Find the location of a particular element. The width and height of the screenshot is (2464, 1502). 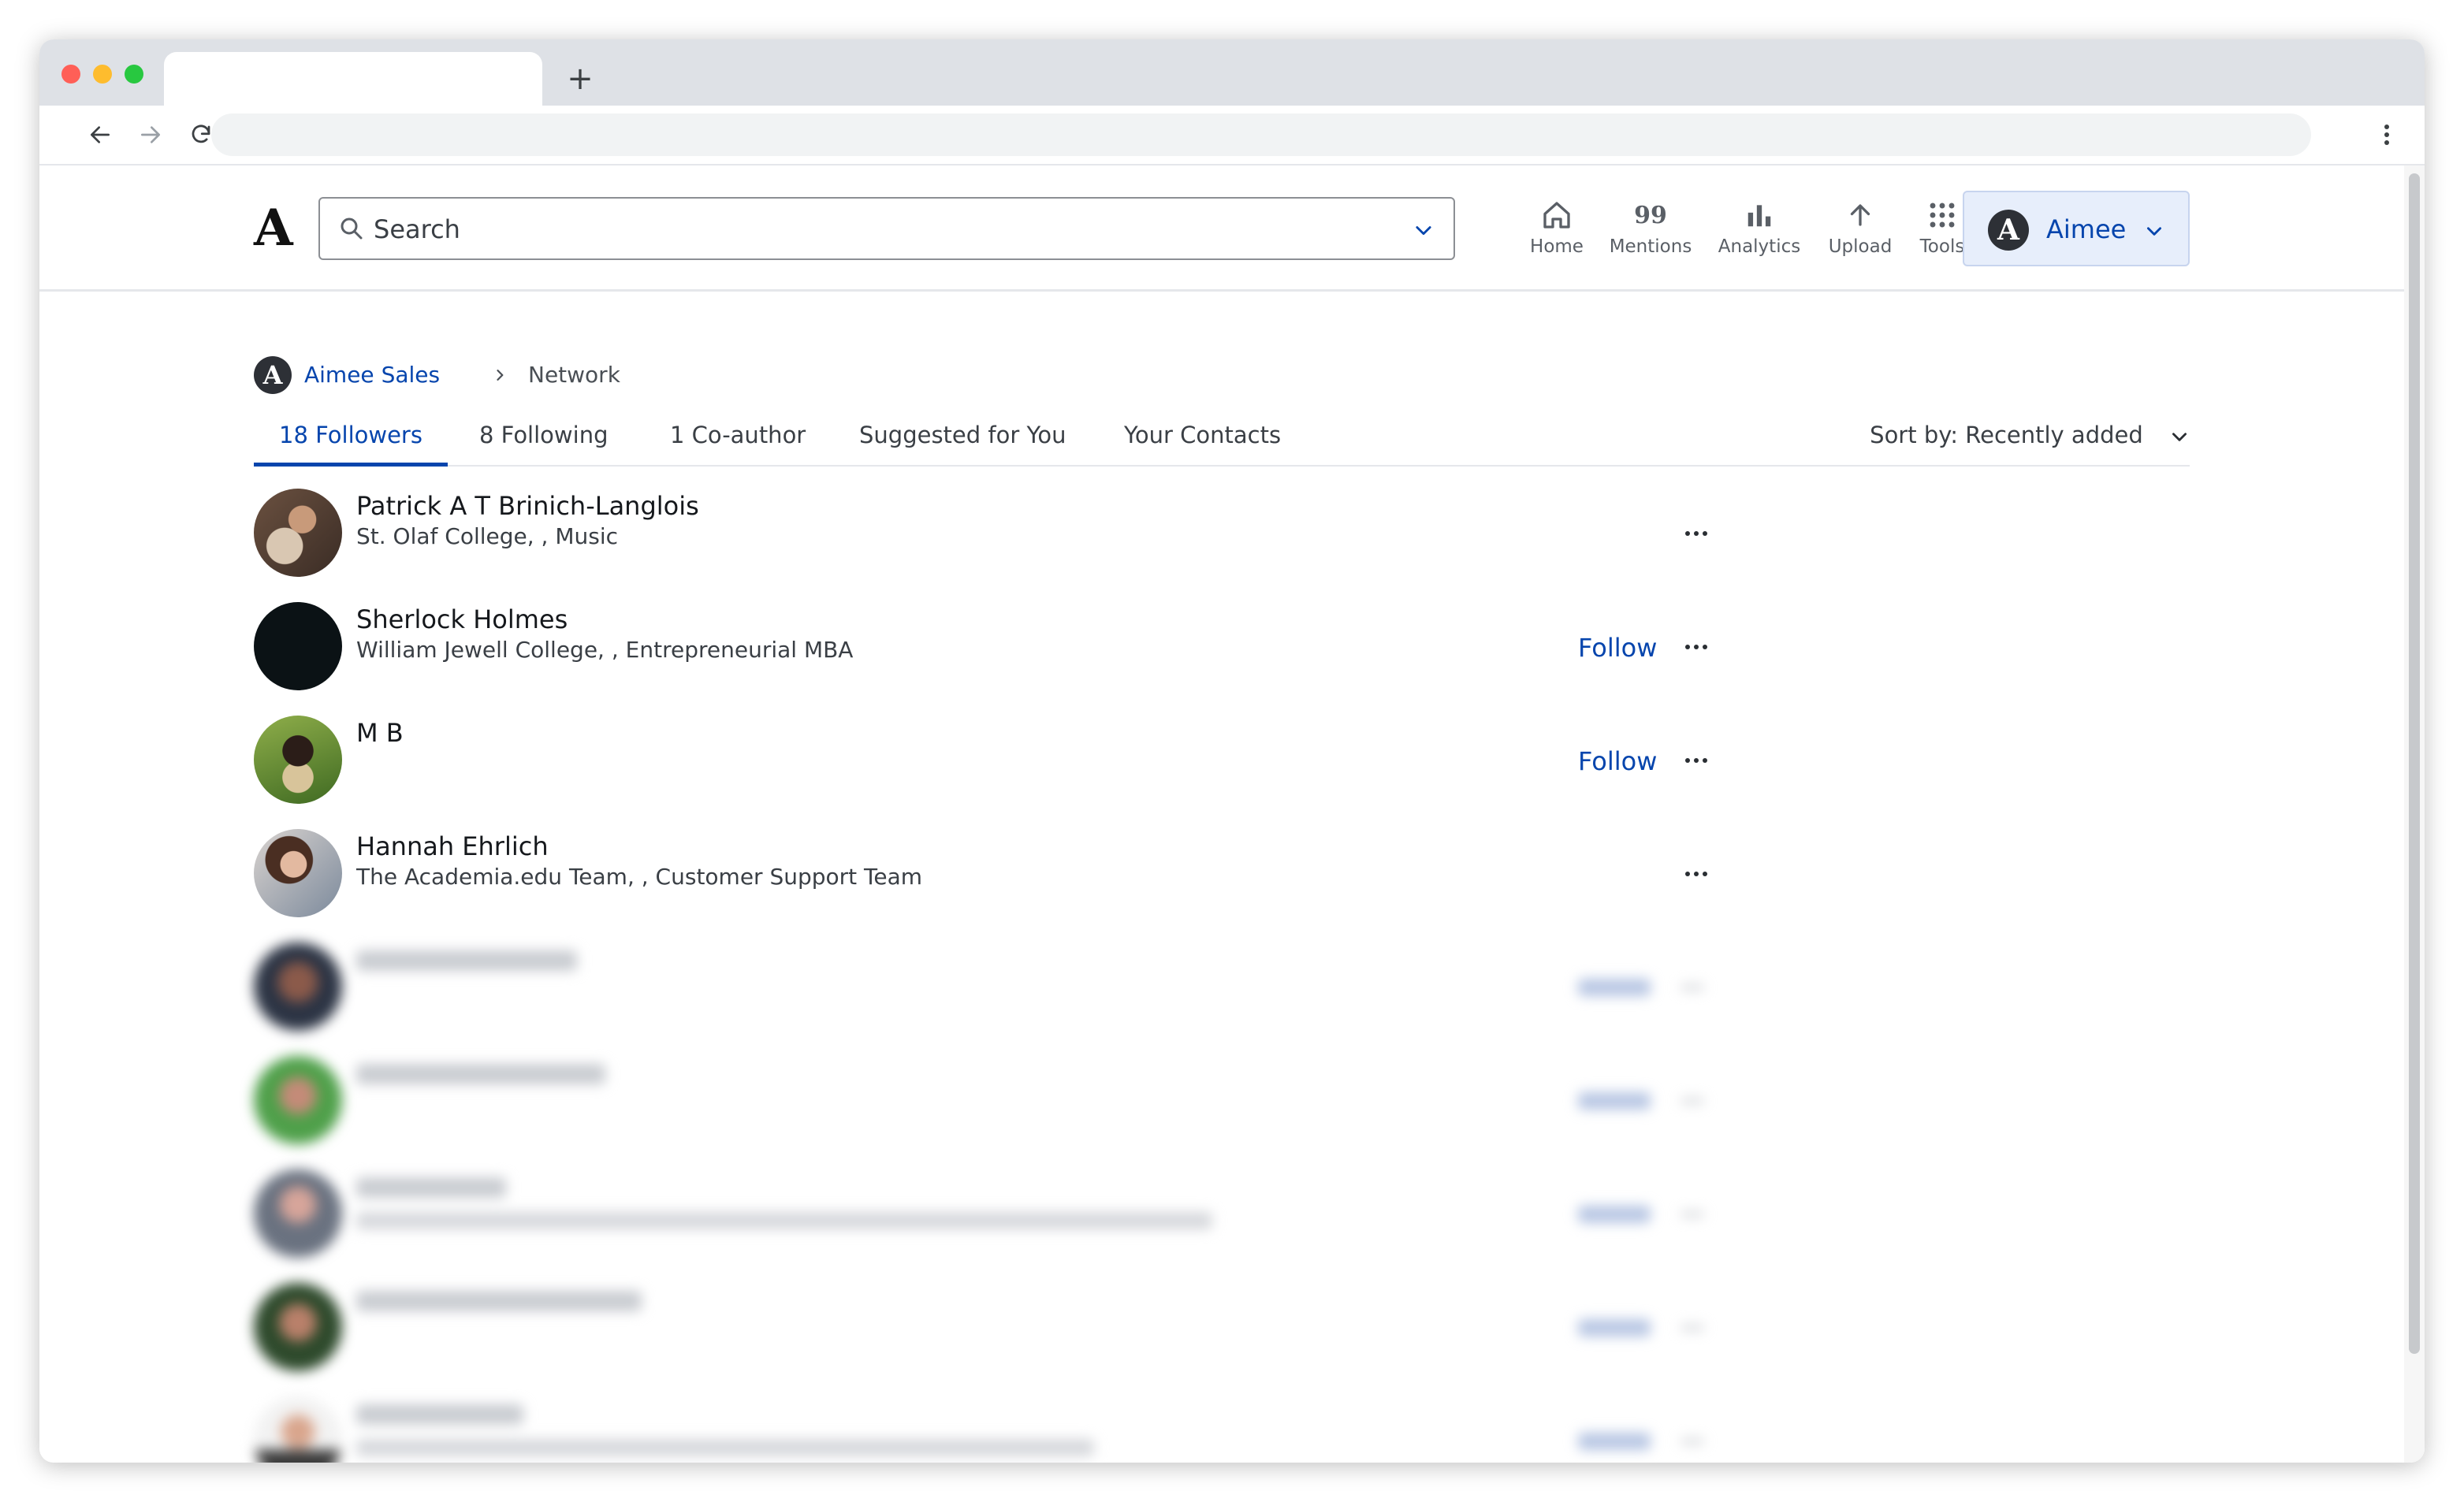

back-button is located at coordinates (100, 134).